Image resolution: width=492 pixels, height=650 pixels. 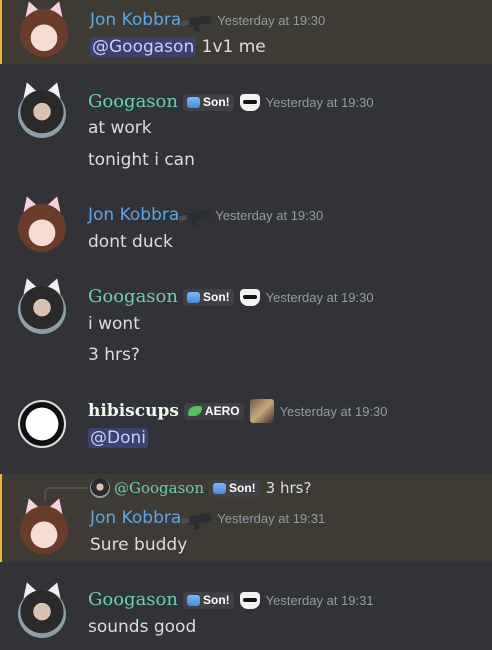 I want to click on message-content: @Doni, so click(x=118, y=438).